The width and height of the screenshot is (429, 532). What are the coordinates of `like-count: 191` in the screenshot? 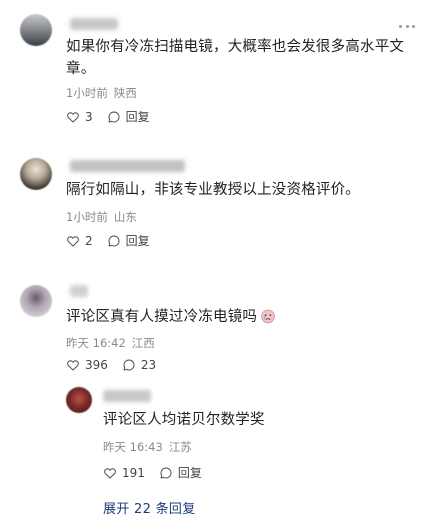 It's located at (133, 472).